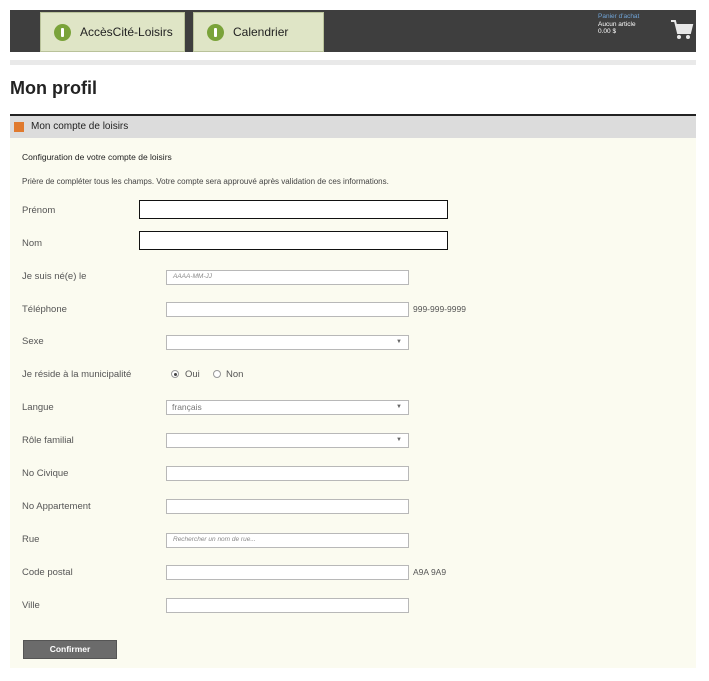  What do you see at coordinates (353, 62) in the screenshot?
I see `nav-shadow-divider` at bounding box center [353, 62].